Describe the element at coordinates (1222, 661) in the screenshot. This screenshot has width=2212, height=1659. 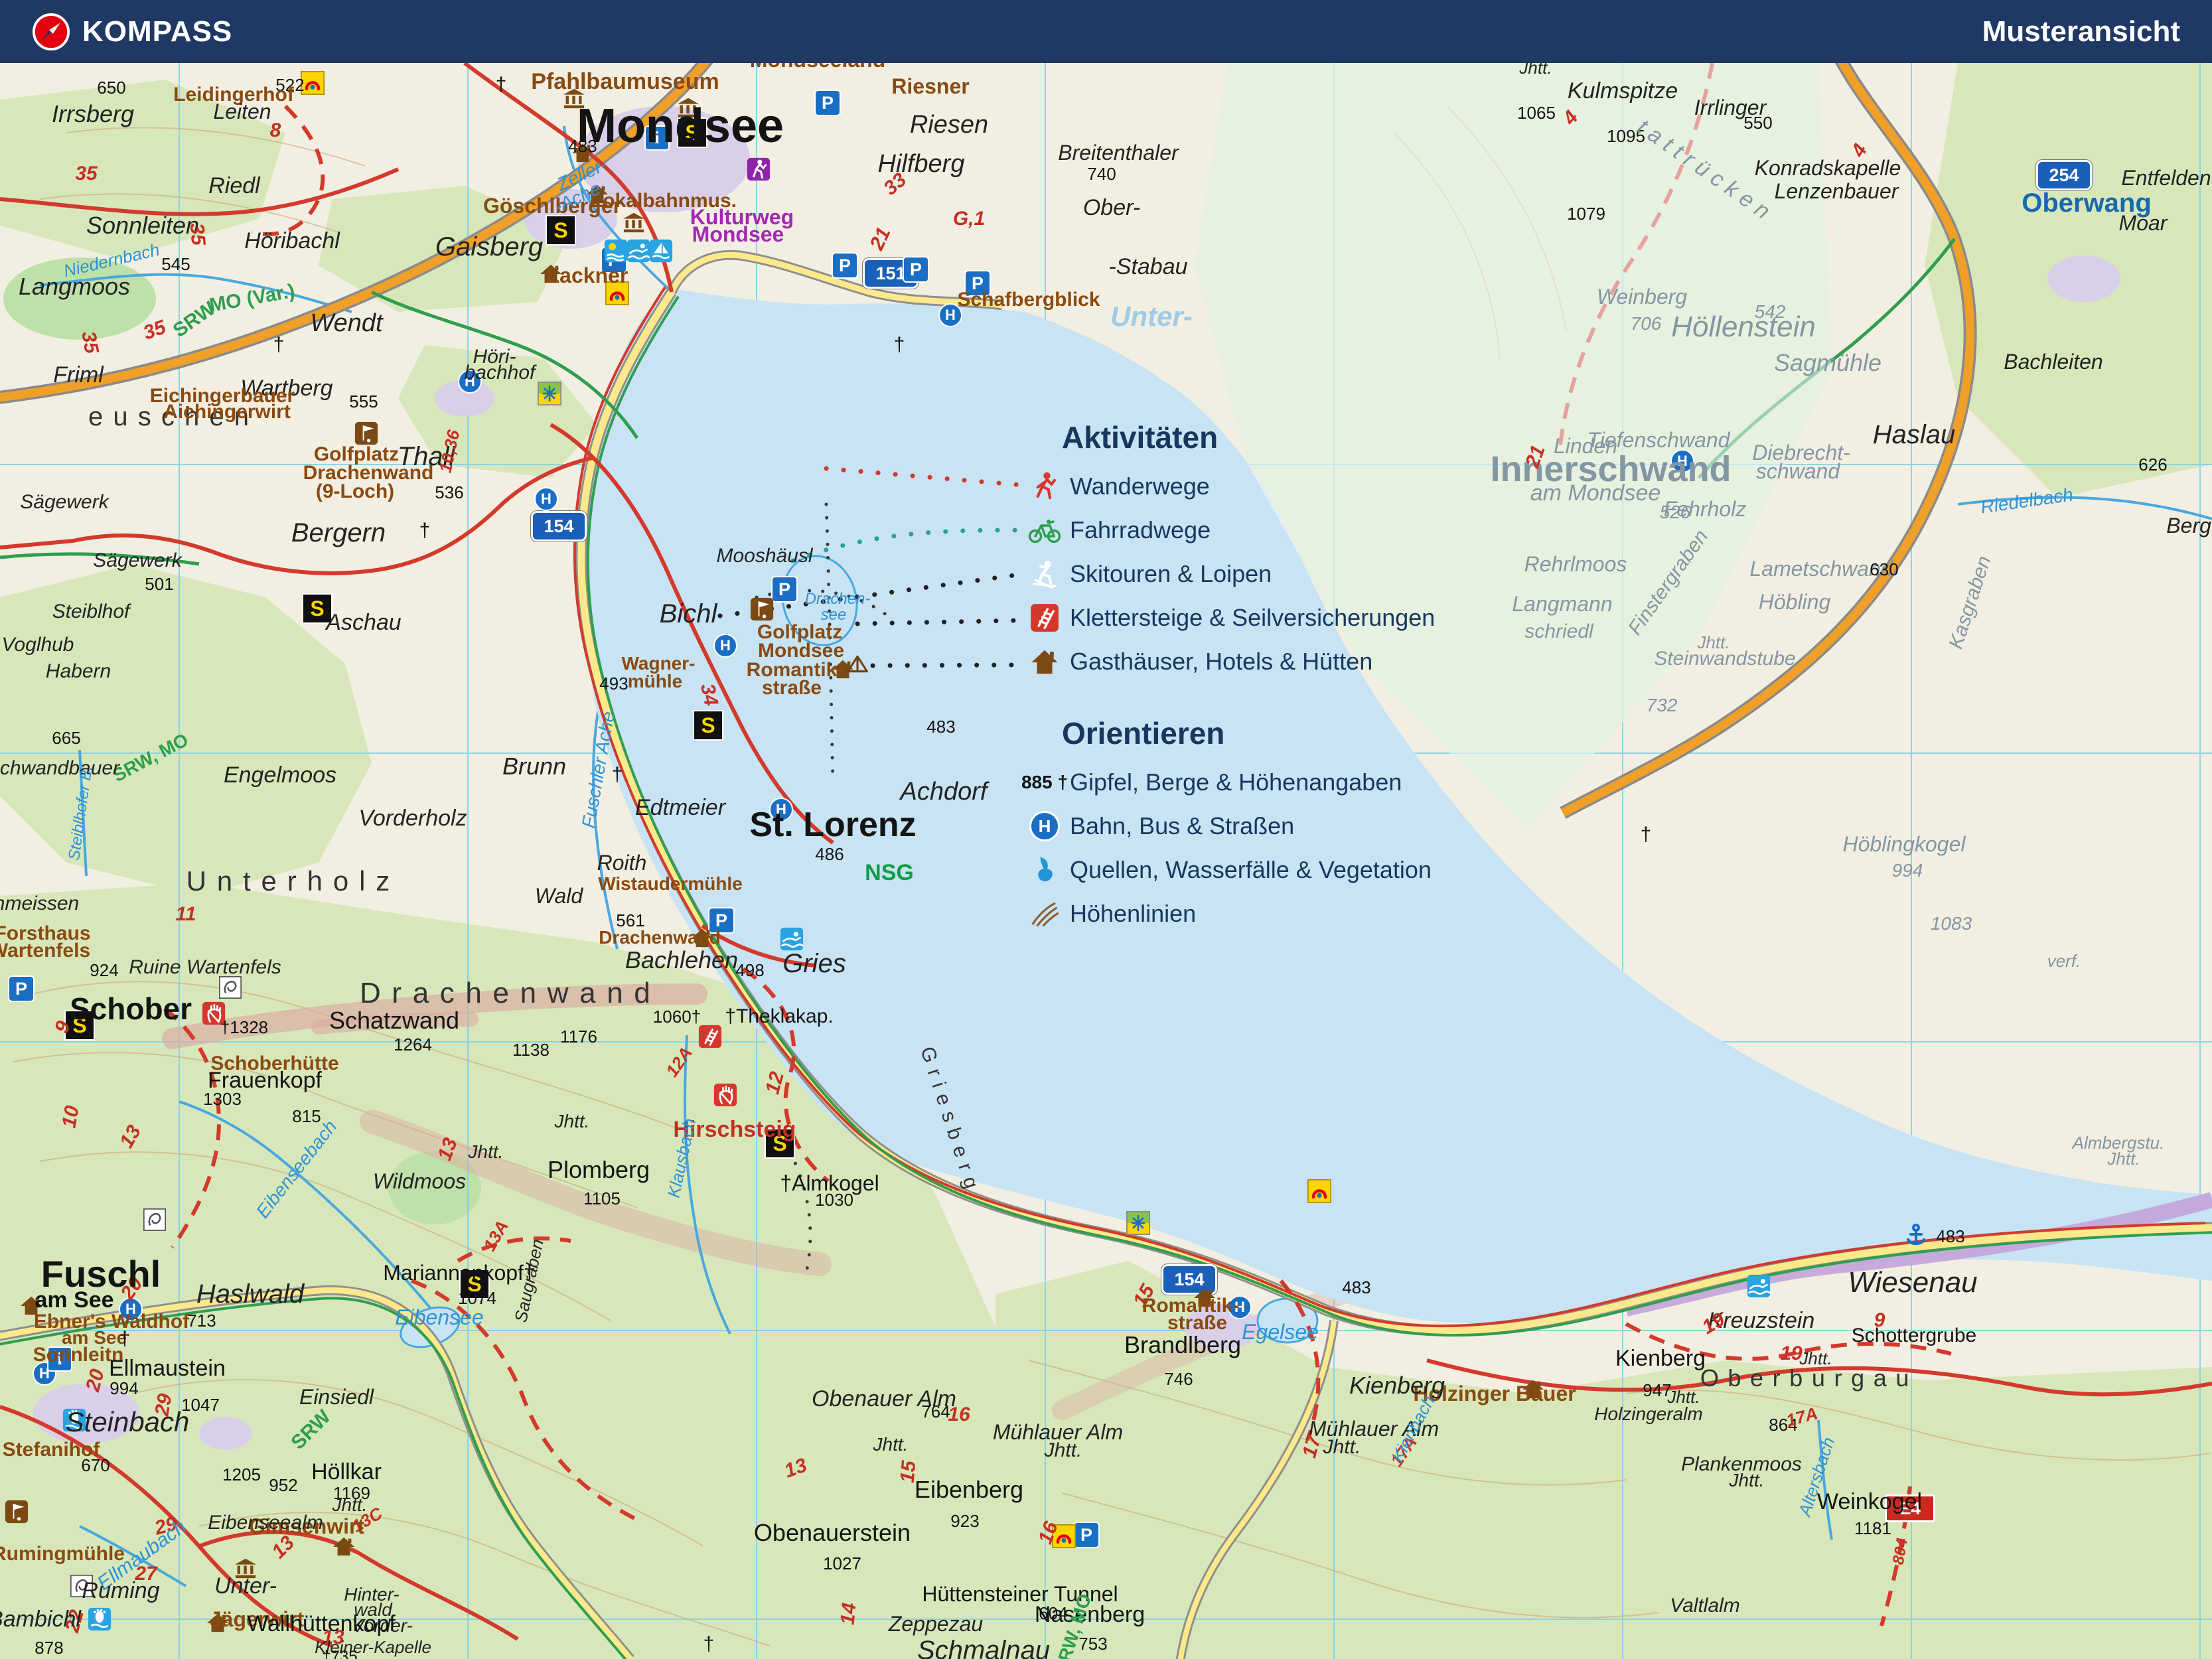
I see `legend-item-label: Gasthäuser, Hotels & Hütten` at that location.